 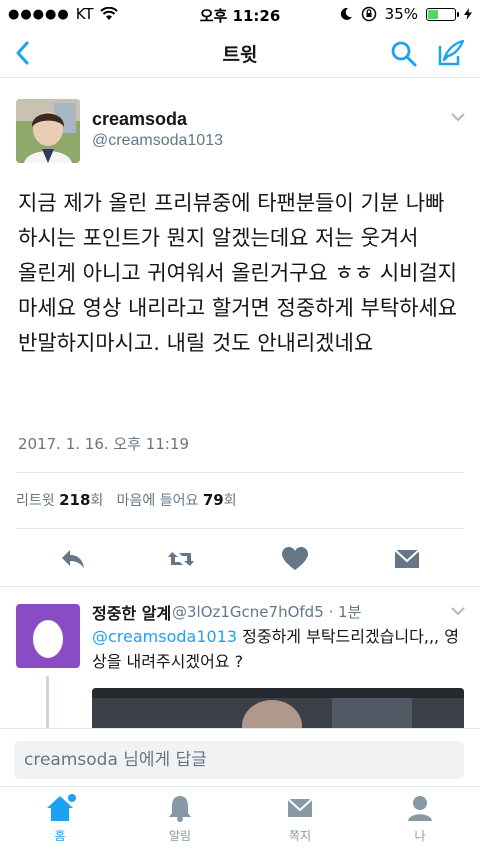 I want to click on tab-me: 나, so click(x=420, y=818).